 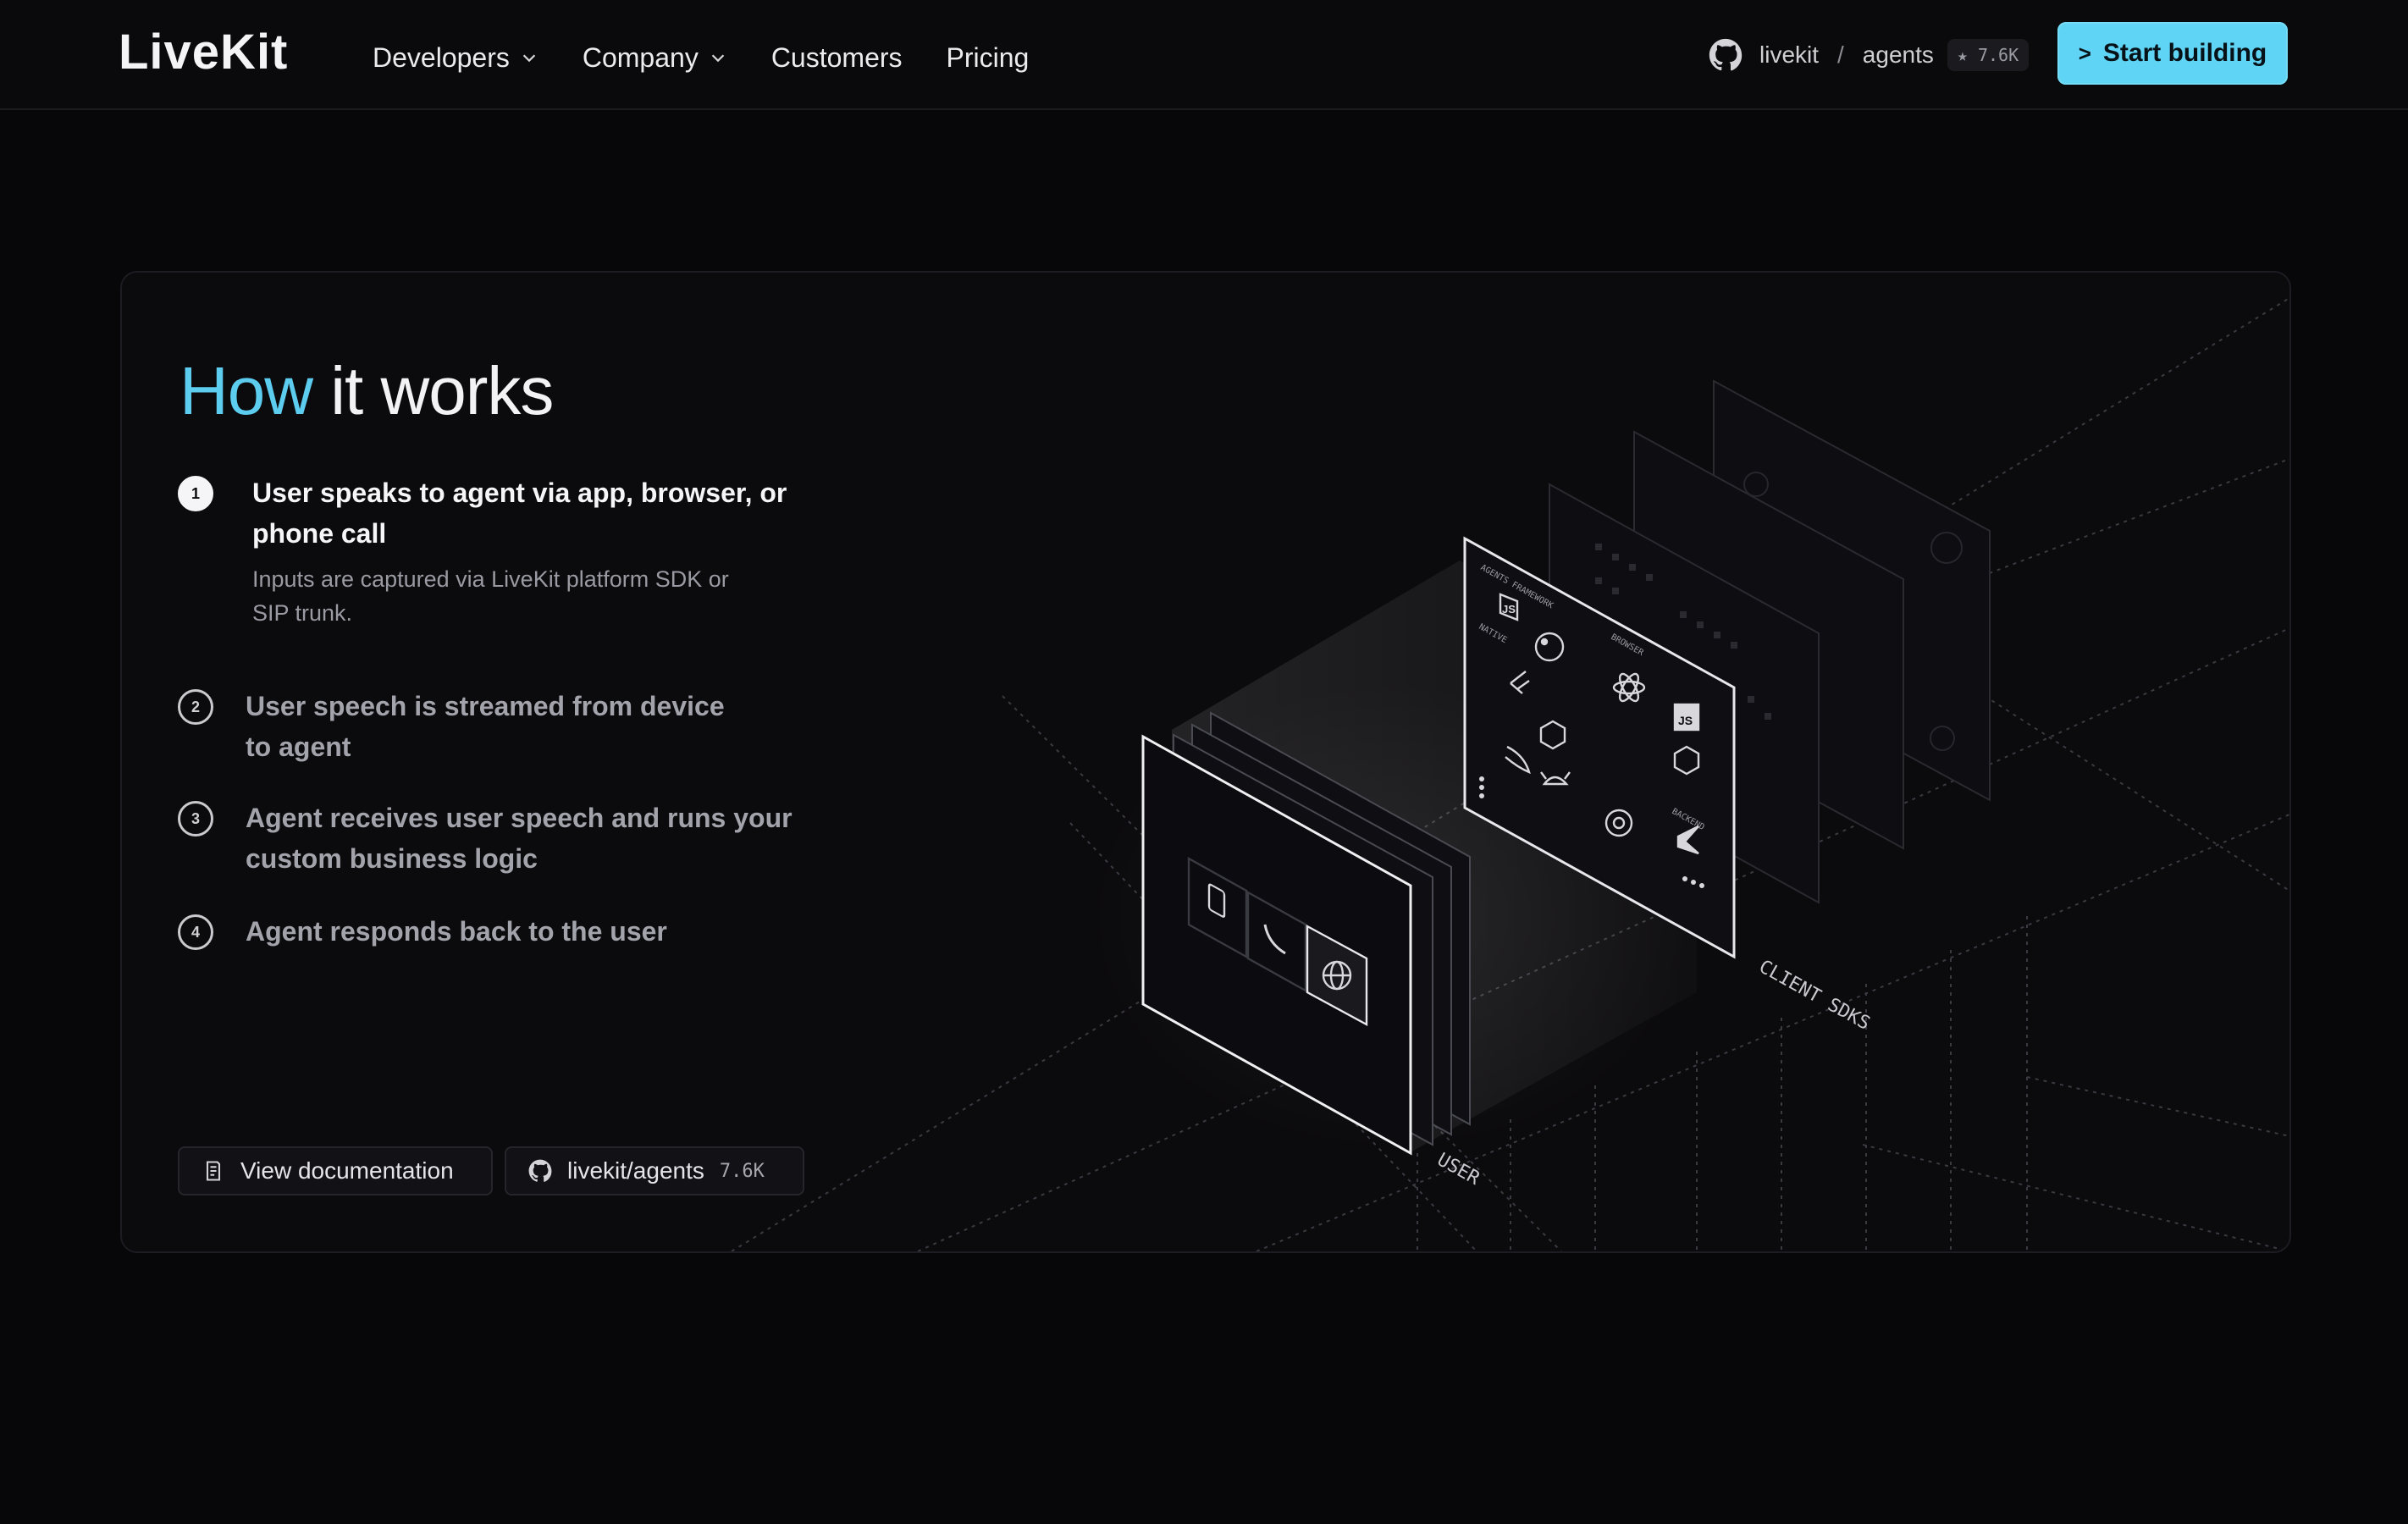 I want to click on step-number: 3, so click(x=195, y=819).